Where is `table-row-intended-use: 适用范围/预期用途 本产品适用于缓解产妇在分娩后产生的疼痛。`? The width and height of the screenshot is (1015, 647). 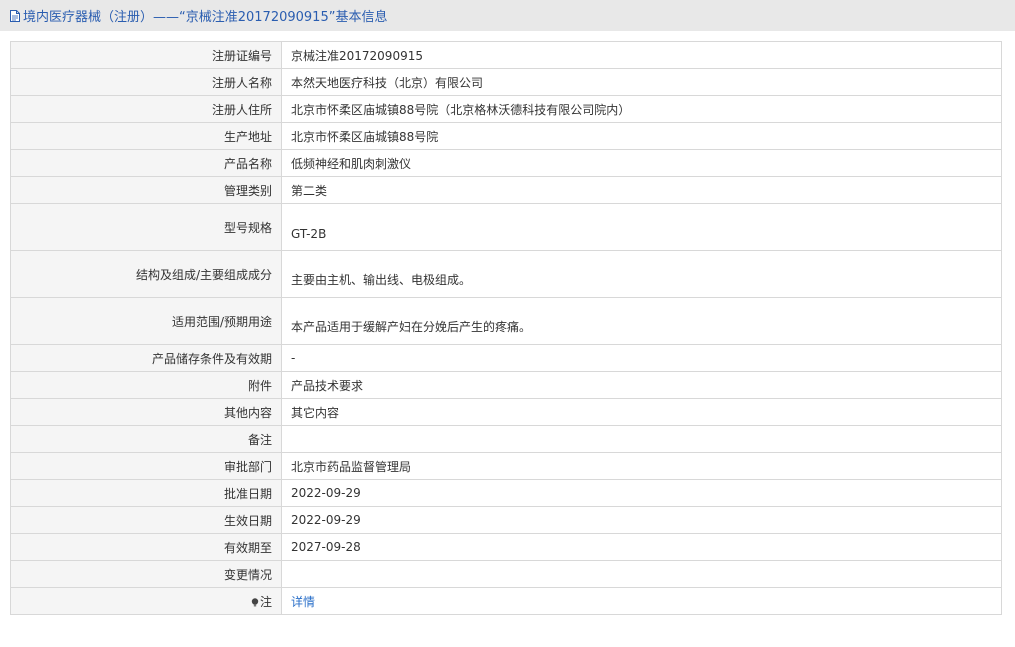
table-row-intended-use: 适用范围/预期用途 本产品适用于缓解产妇在分娩后产生的疼痛。 is located at coordinates (506, 321).